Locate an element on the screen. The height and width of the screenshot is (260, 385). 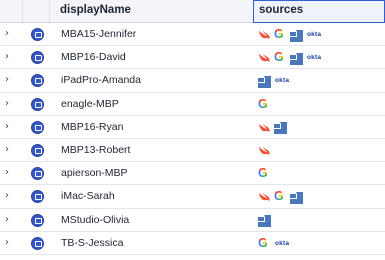
device-name: MBP13-Robert is located at coordinates (95, 150).